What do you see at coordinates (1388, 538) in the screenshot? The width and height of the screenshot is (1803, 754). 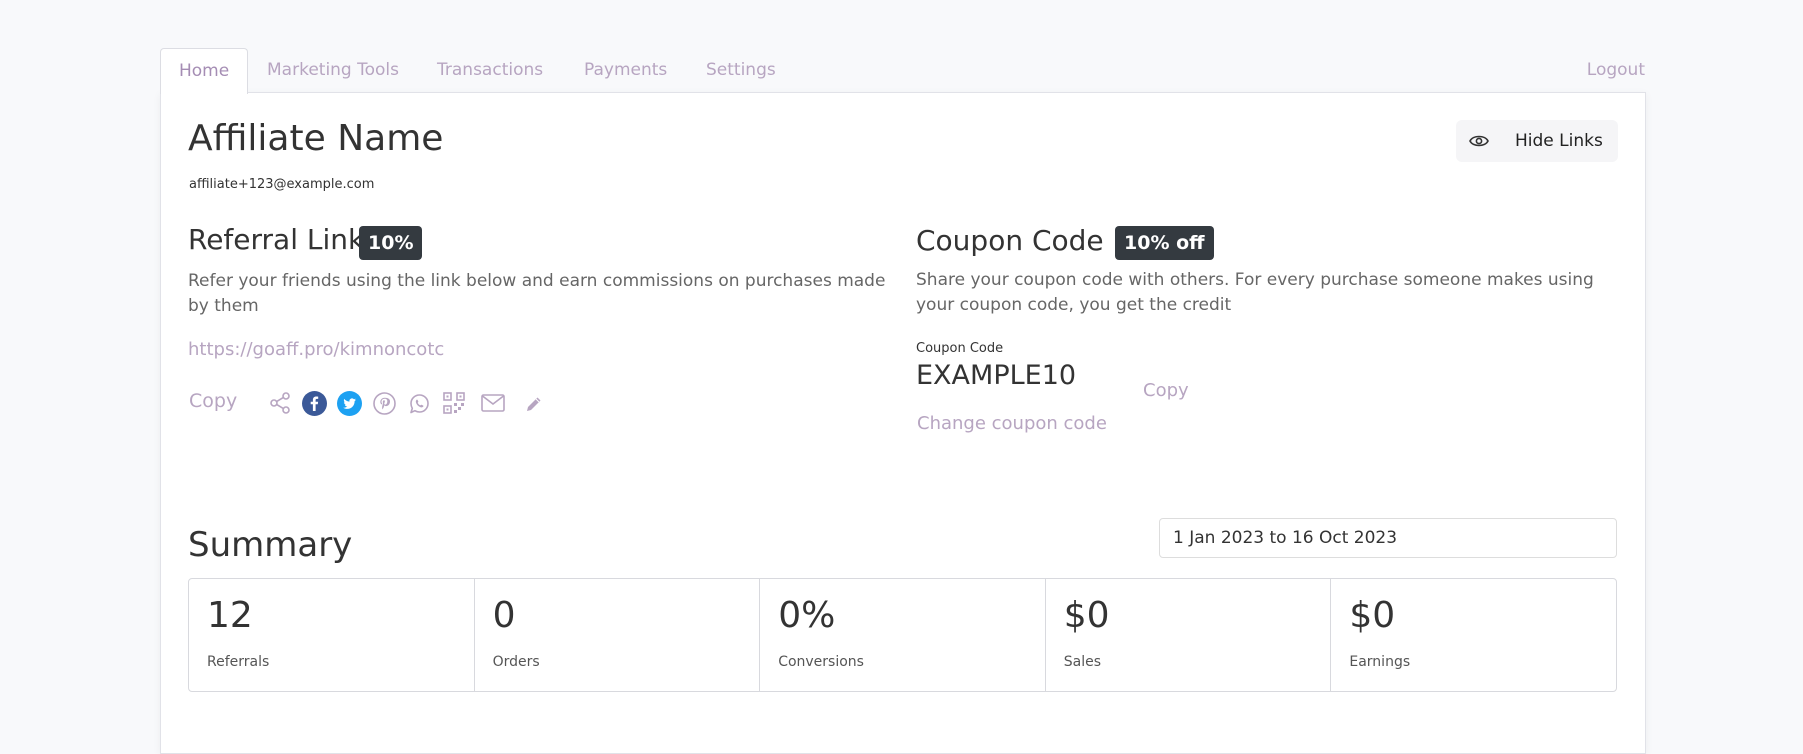 I see `date-range-input` at bounding box center [1388, 538].